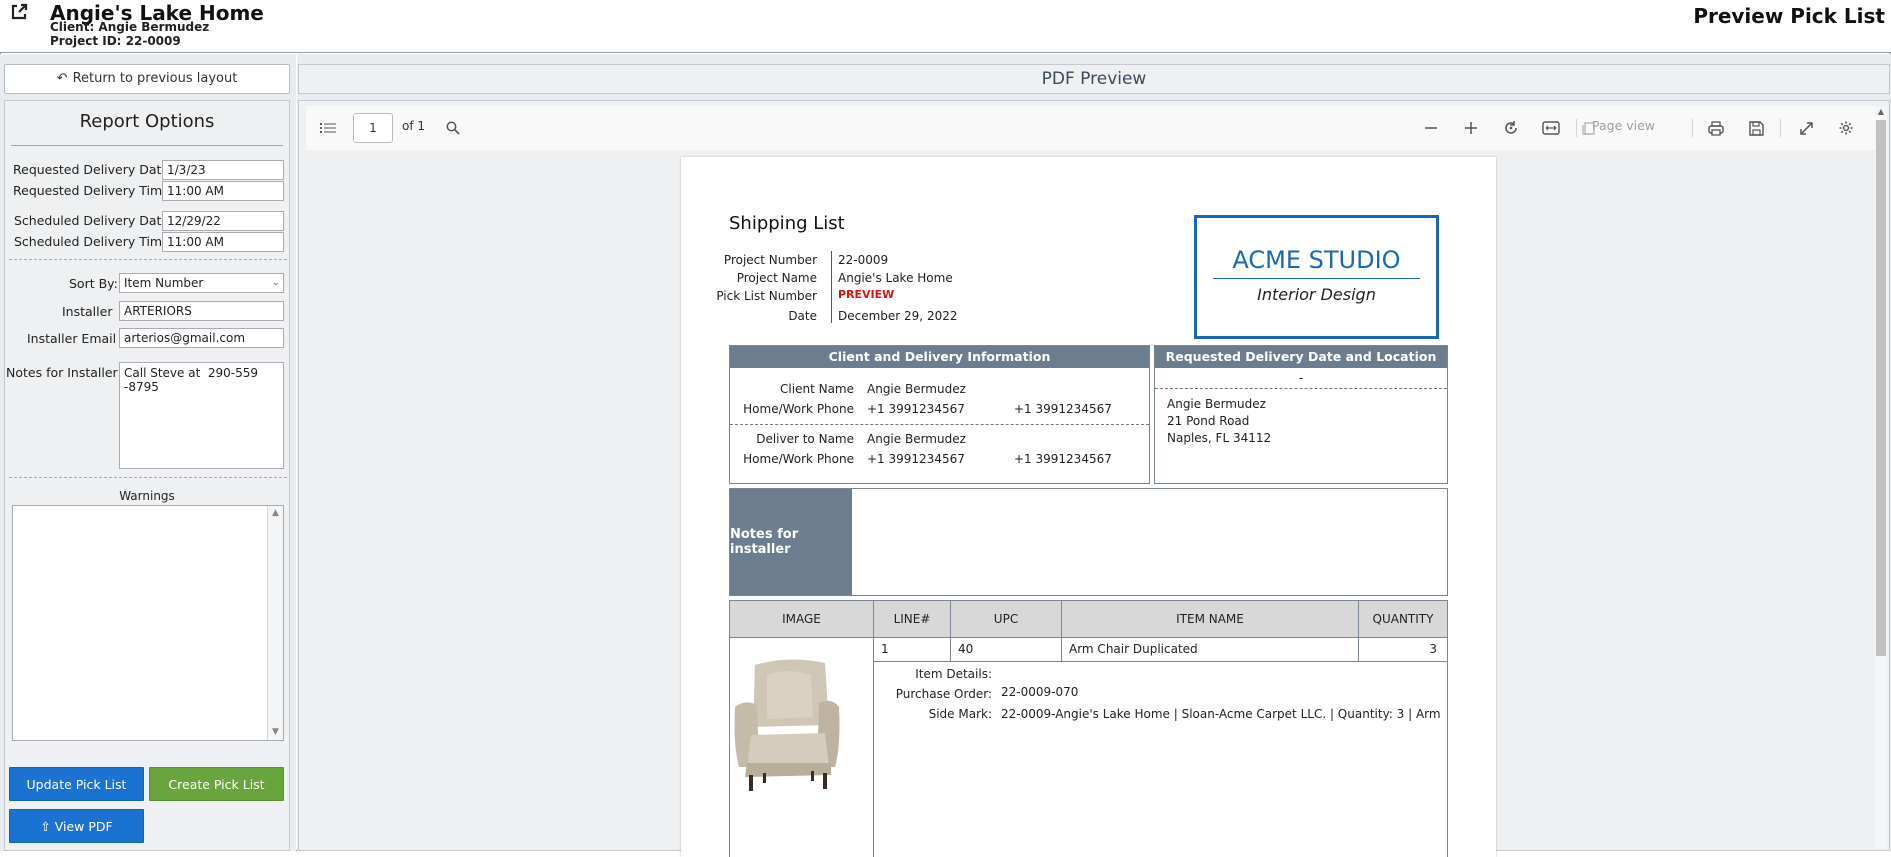 The image size is (1891, 857). Describe the element at coordinates (939, 357) in the screenshot. I see `client-delivery-header: Client and Delivery Information` at that location.